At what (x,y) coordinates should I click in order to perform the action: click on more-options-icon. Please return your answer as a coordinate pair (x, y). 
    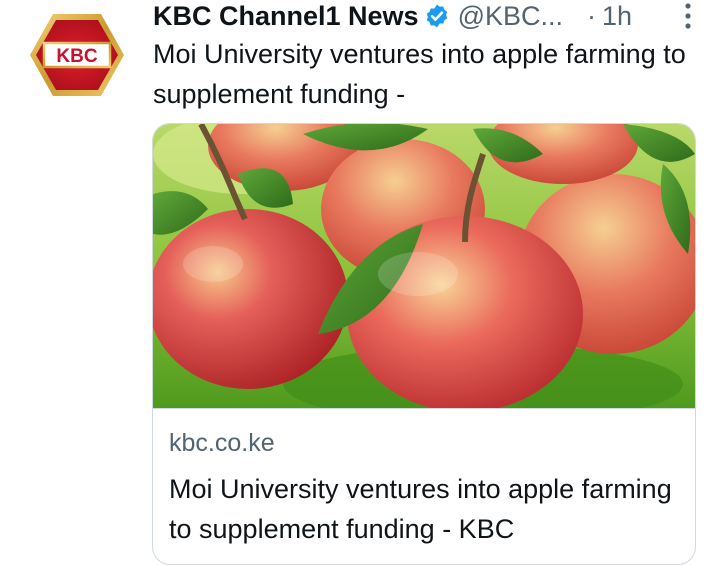
    Looking at the image, I should click on (688, 16).